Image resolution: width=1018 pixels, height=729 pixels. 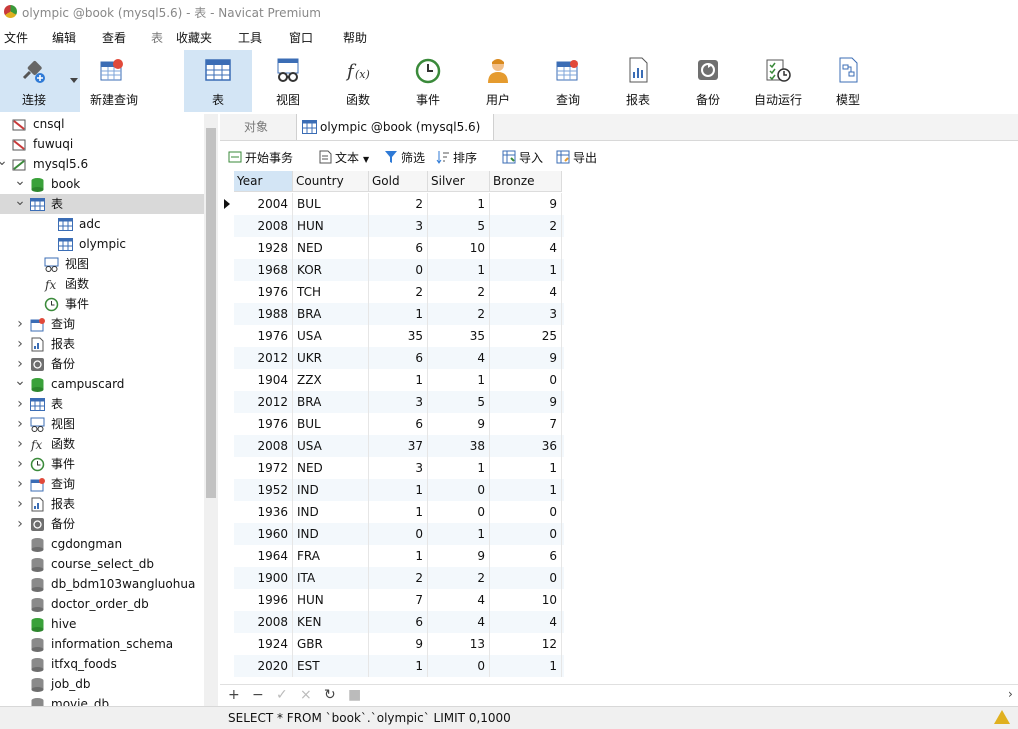 I want to click on sidebar-item: adc, so click(x=102, y=224).